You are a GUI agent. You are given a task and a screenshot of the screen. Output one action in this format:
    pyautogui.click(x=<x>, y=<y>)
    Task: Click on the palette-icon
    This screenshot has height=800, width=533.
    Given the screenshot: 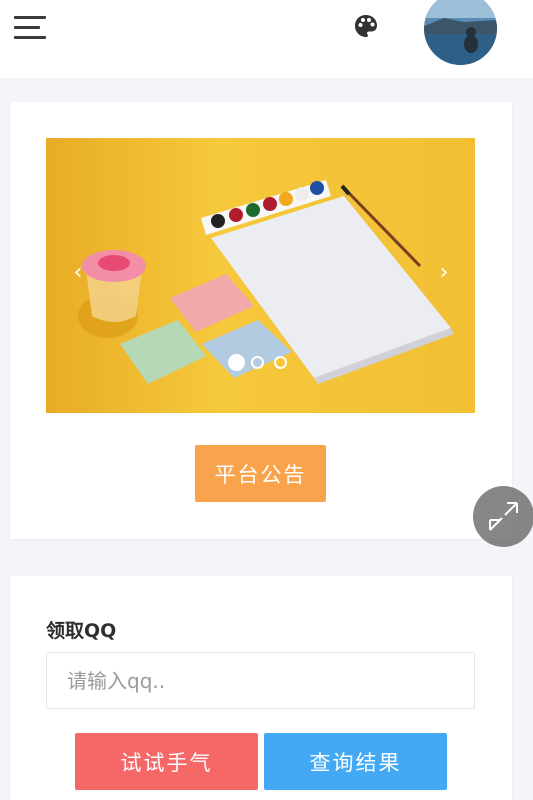 What is the action you would take?
    pyautogui.click(x=366, y=26)
    